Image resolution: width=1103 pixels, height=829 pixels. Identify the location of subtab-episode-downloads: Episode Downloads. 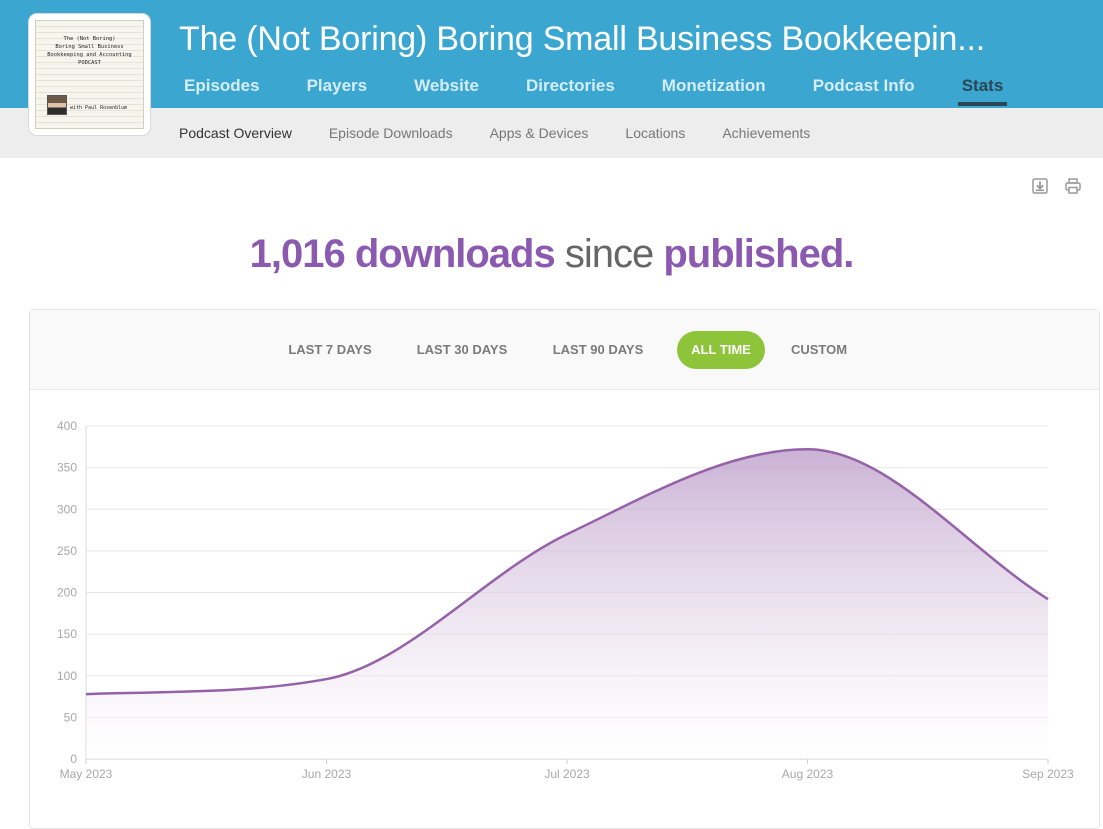
(391, 133).